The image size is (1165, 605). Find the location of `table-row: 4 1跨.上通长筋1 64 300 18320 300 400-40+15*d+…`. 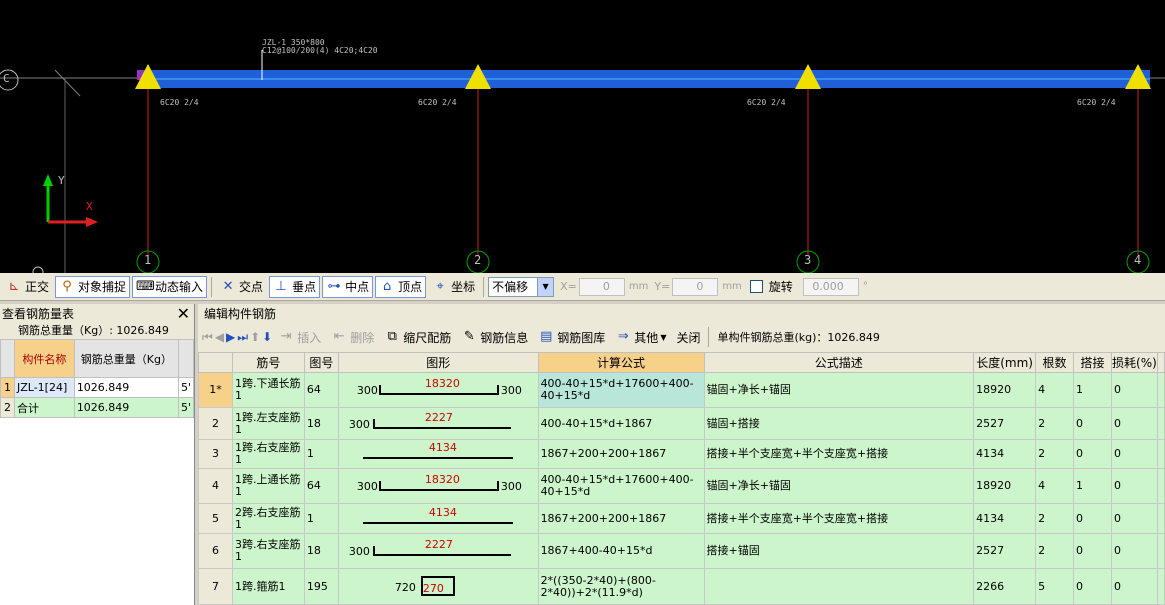

table-row: 4 1跨.上通长筋1 64 300 18320 300 400-40+15*d+… is located at coordinates (681, 486).